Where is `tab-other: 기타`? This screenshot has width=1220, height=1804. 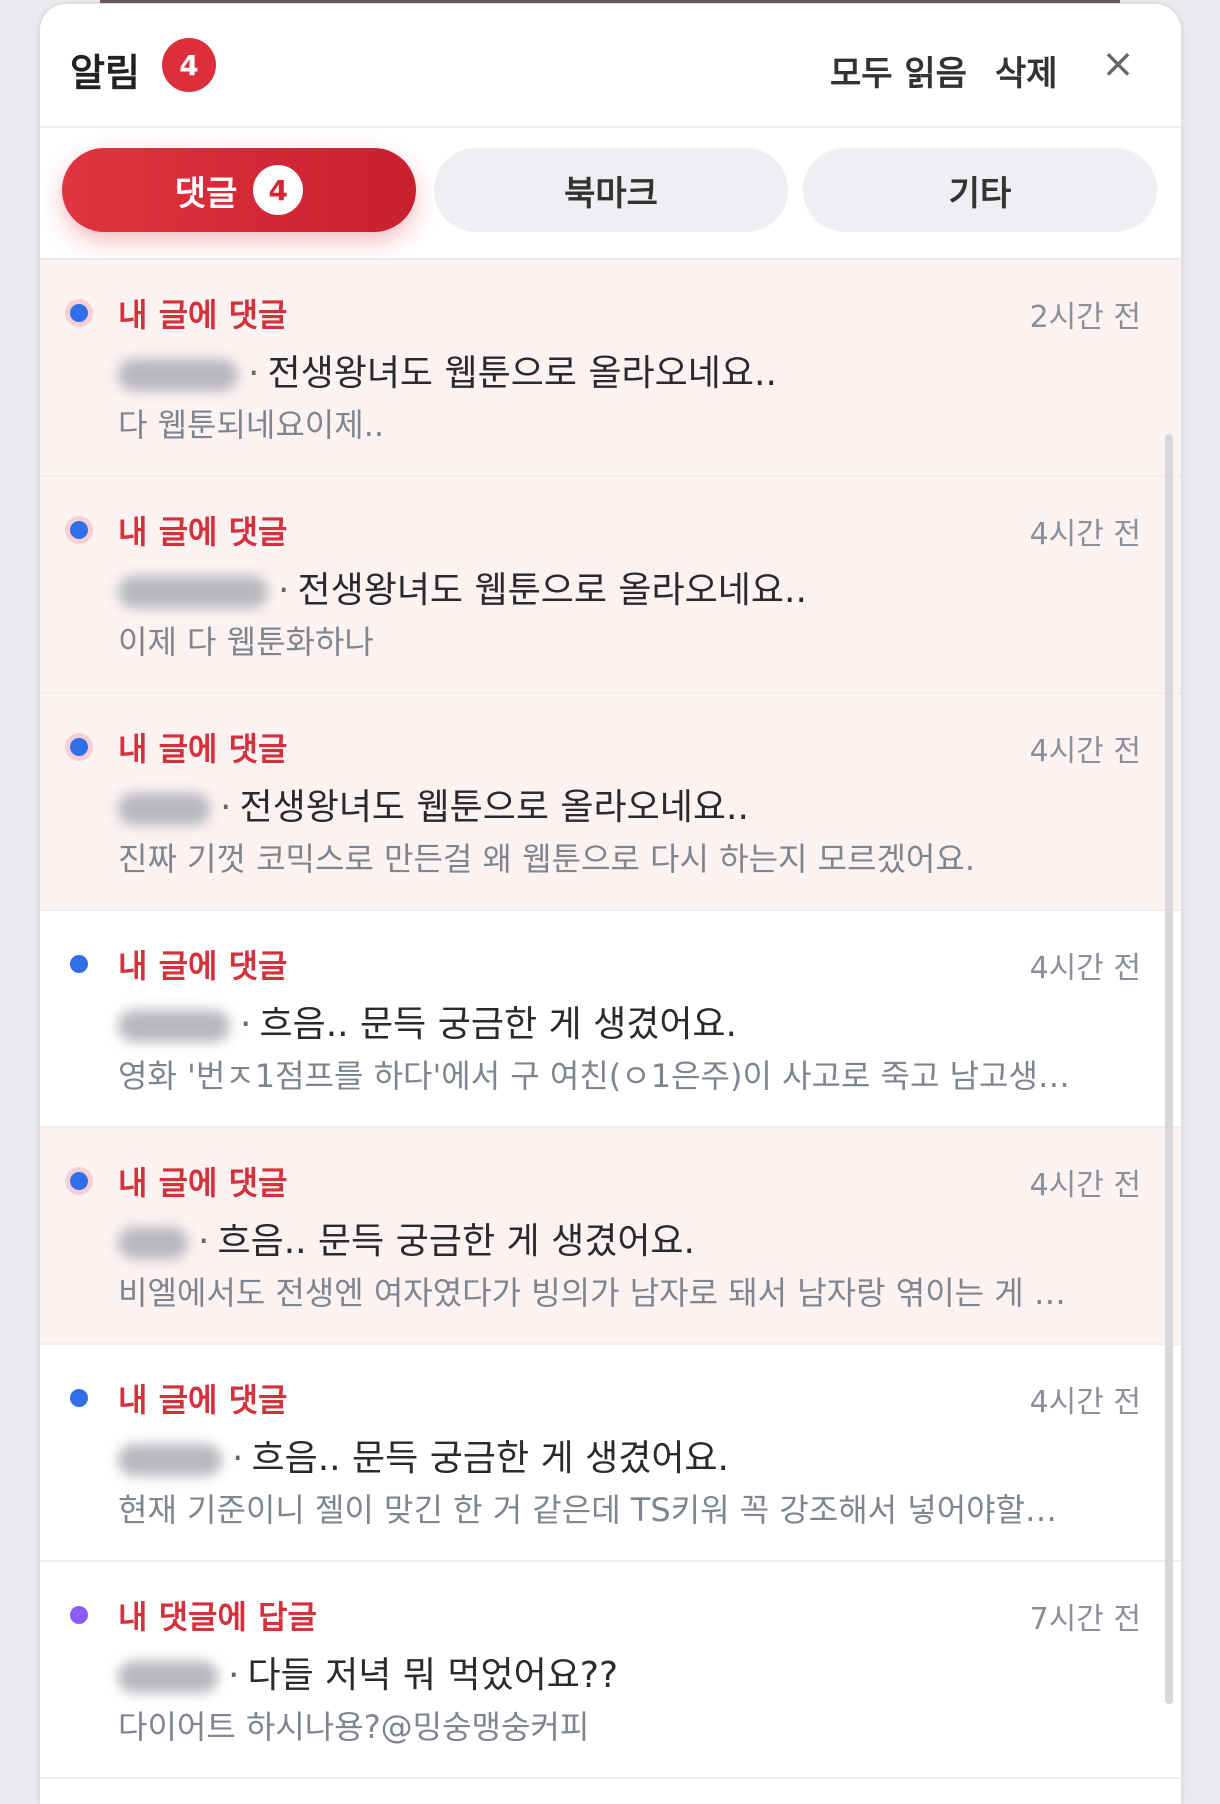 tab-other: 기타 is located at coordinates (980, 190).